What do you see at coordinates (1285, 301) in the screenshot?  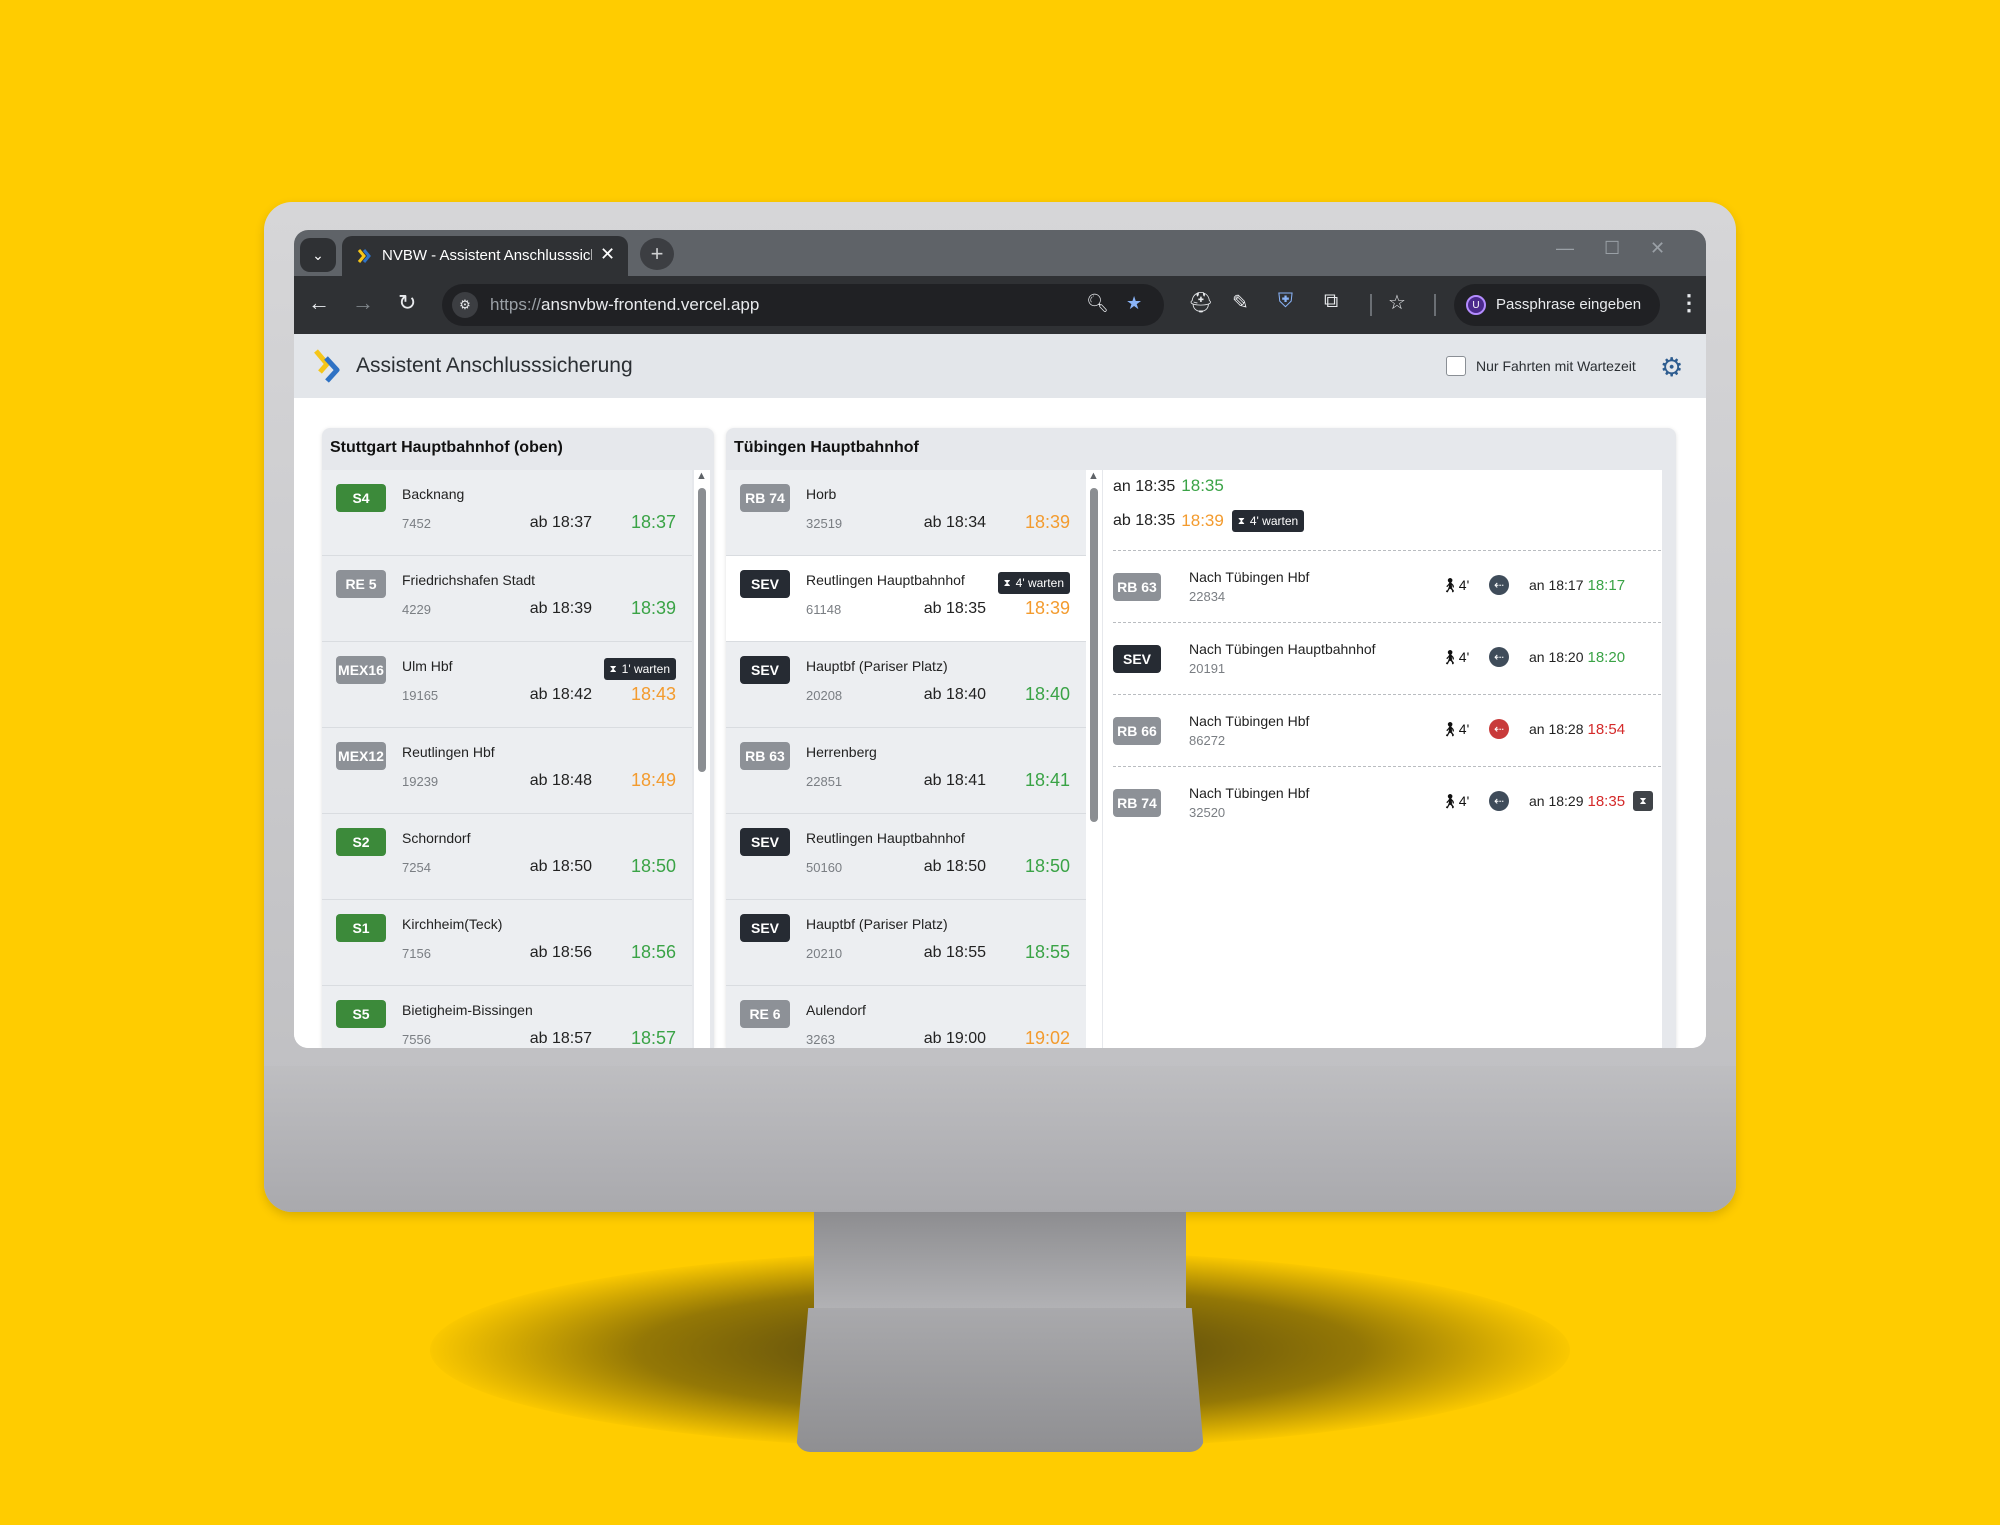 I see `shield-extension-icon: ⛨` at bounding box center [1285, 301].